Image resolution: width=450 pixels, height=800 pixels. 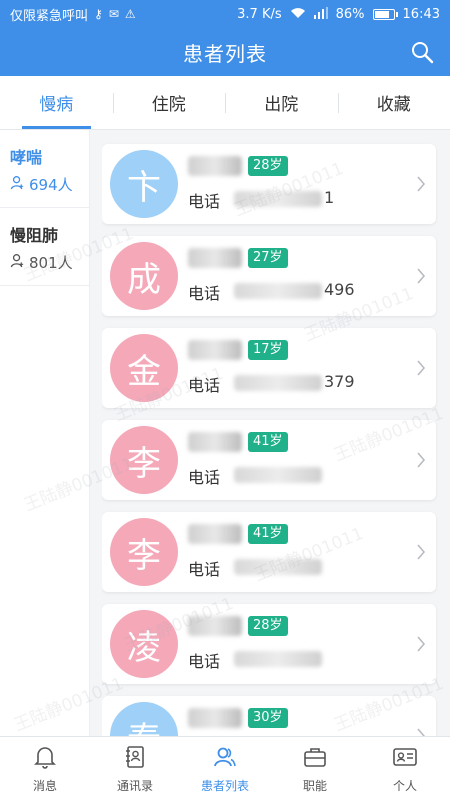 I want to click on sidebar-item-label: 哮喘, so click(x=26, y=157).